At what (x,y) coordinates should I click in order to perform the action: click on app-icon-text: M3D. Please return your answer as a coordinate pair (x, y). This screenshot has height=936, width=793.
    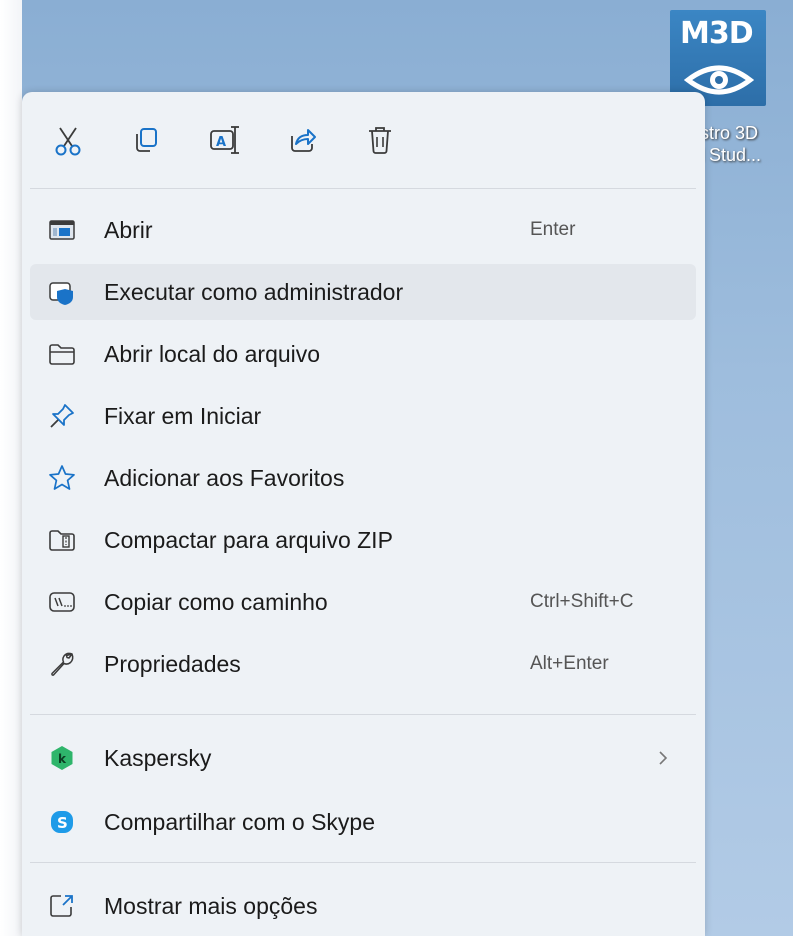
    Looking at the image, I should click on (717, 33).